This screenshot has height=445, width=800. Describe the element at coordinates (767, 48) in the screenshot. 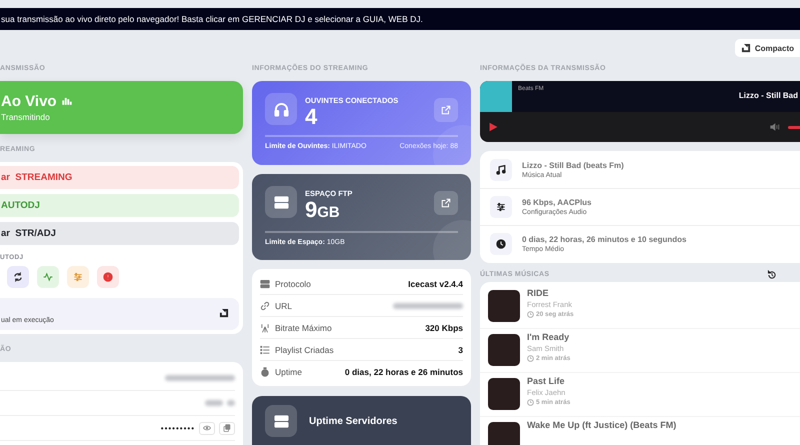

I see `compact-button: Compacto` at that location.